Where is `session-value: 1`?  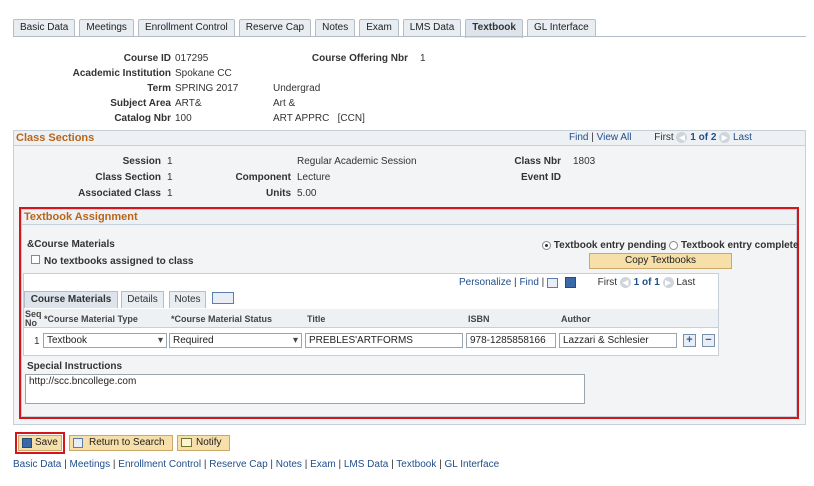 session-value: 1 is located at coordinates (170, 161).